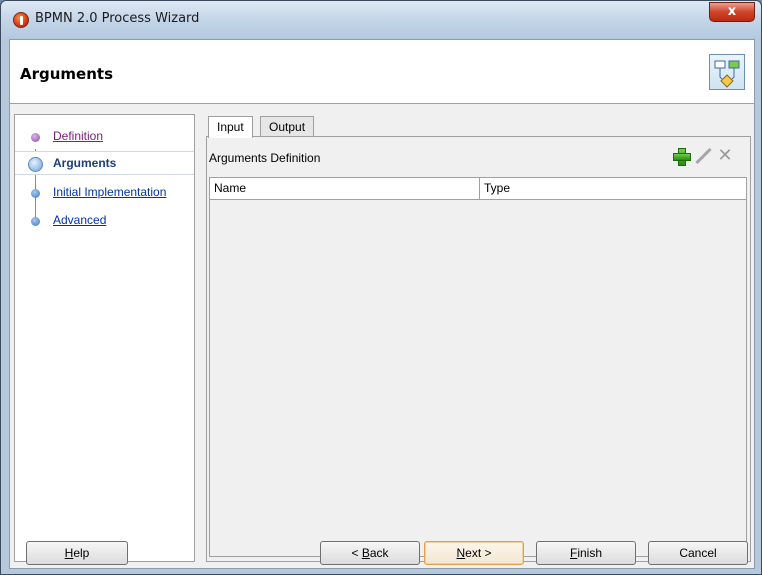  What do you see at coordinates (81, 553) in the screenshot?
I see `help-label: elp` at bounding box center [81, 553].